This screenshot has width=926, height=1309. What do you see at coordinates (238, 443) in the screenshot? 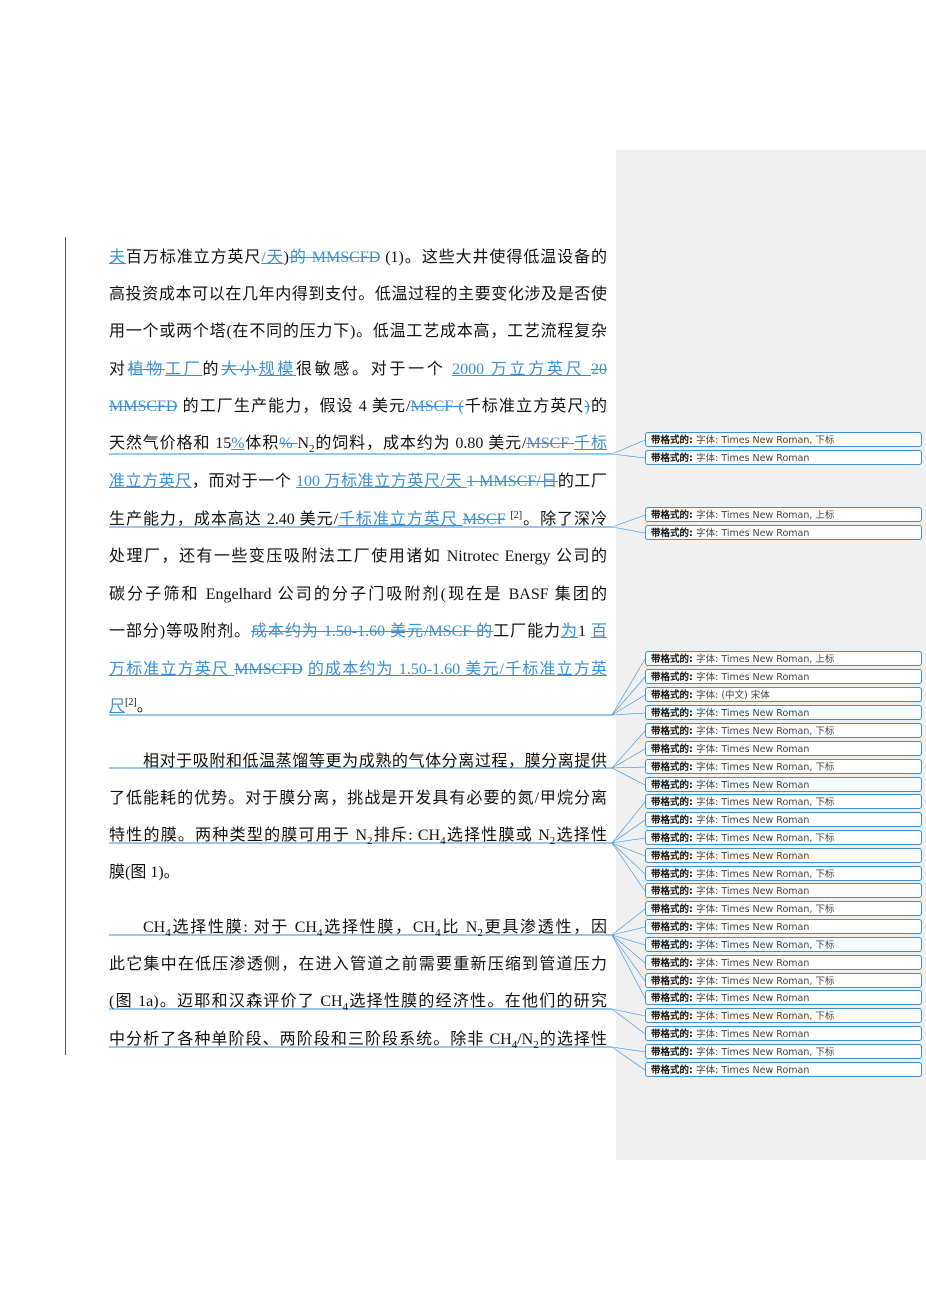
I see `inserted-text: %` at bounding box center [238, 443].